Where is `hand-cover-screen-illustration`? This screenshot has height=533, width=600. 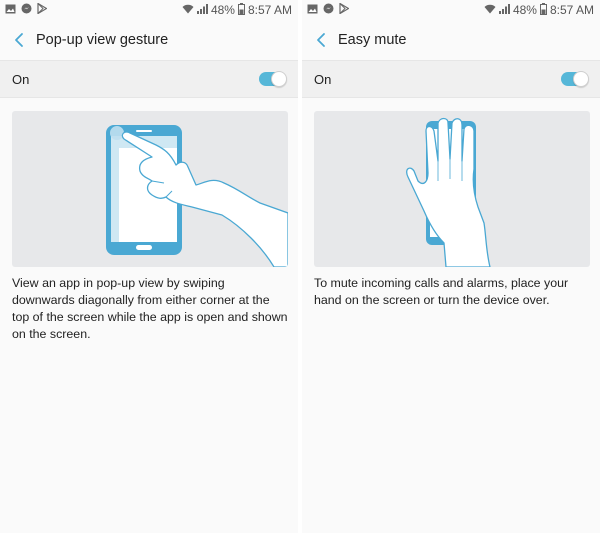 hand-cover-screen-illustration is located at coordinates (452, 189).